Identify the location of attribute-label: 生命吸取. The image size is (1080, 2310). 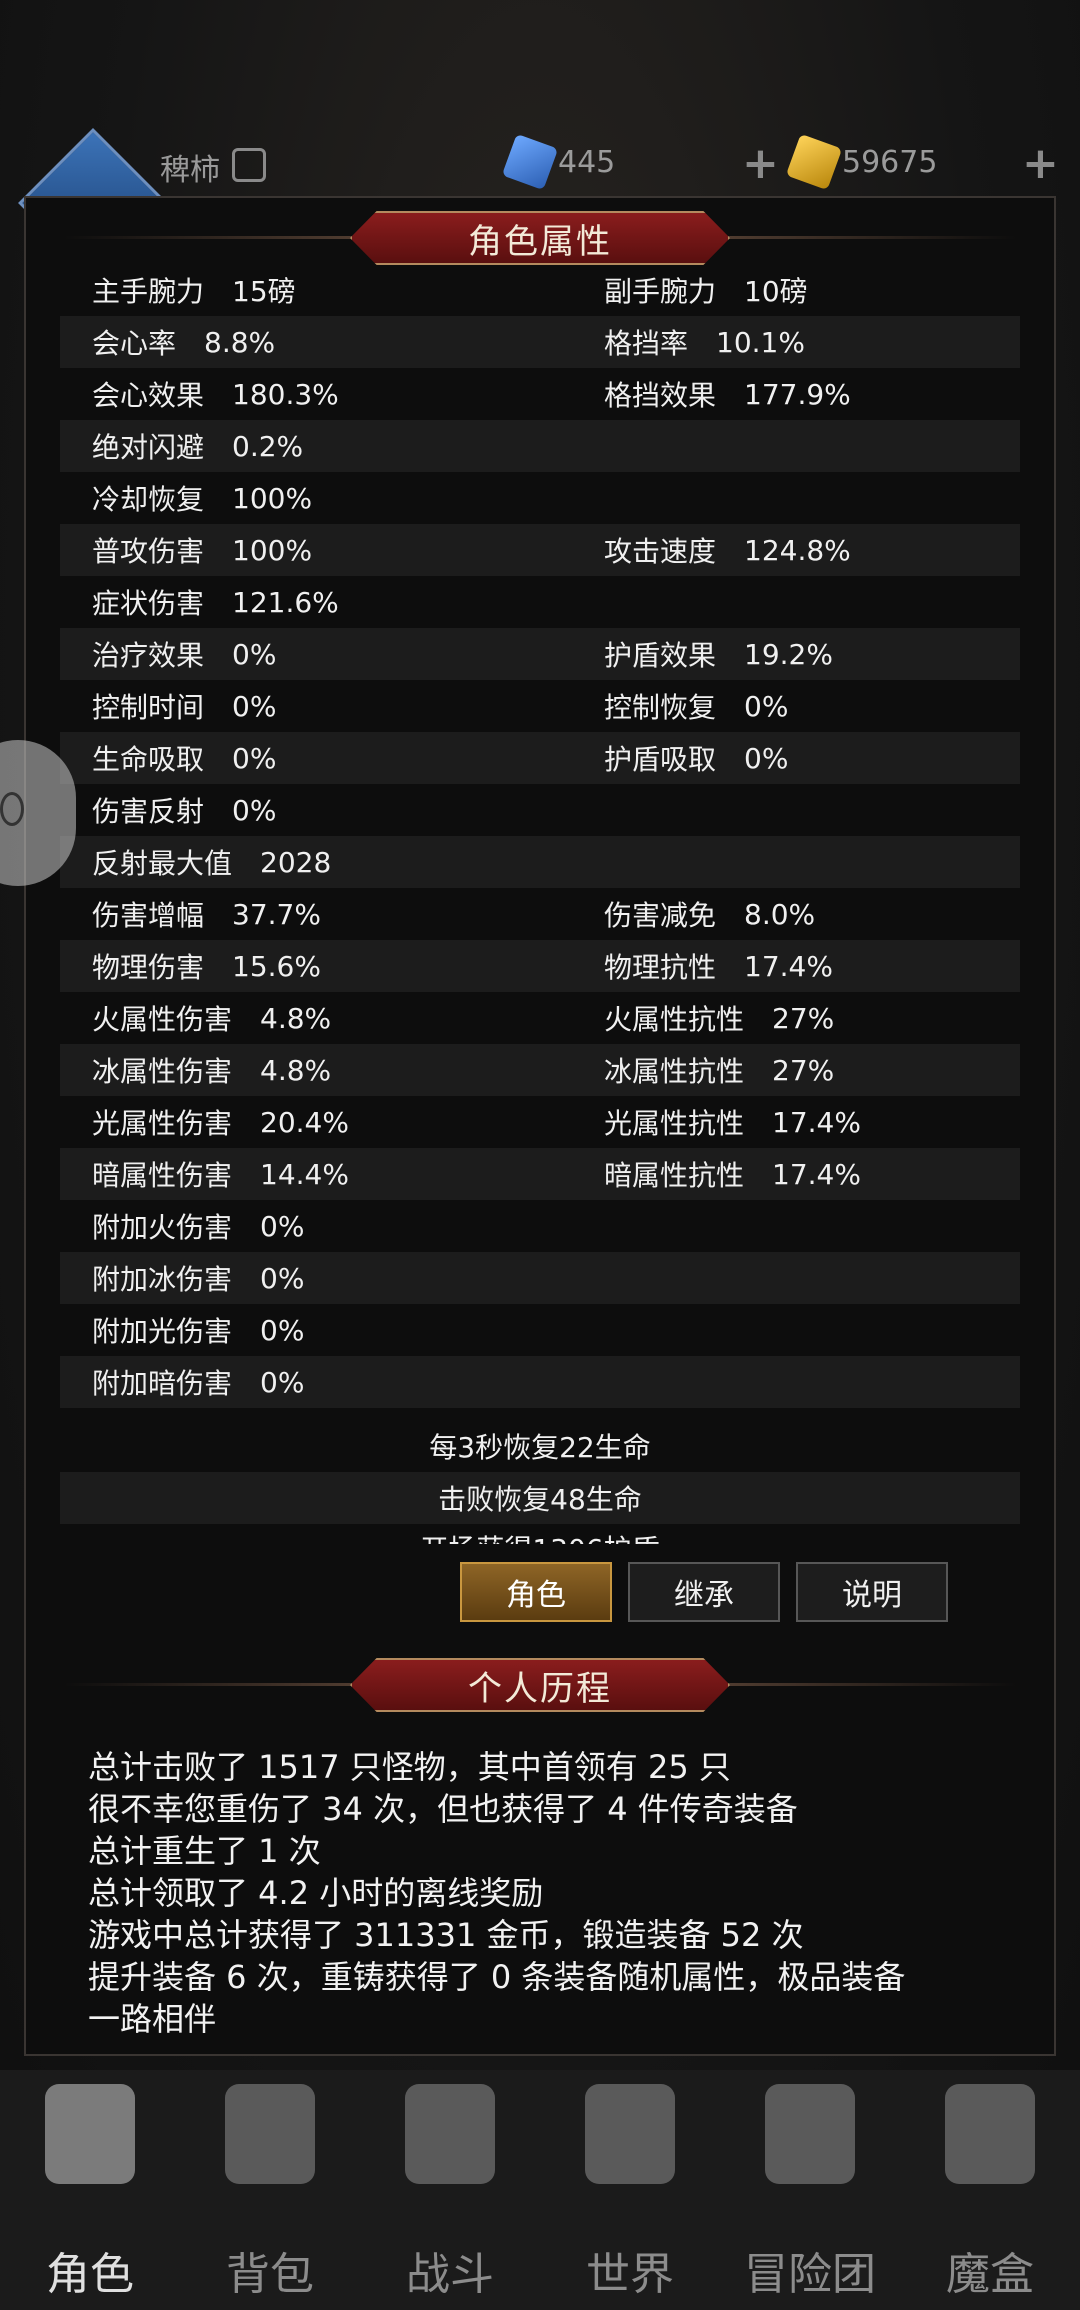
(148, 759).